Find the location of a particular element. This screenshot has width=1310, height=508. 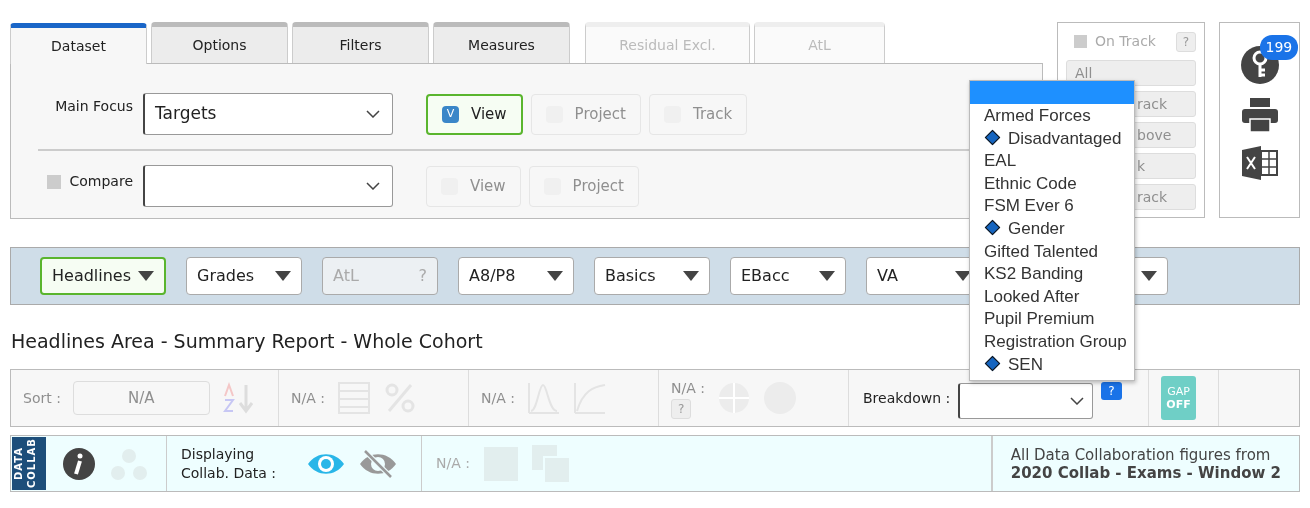

data-collab-badge: DATA COLLAB is located at coordinates (29, 463).